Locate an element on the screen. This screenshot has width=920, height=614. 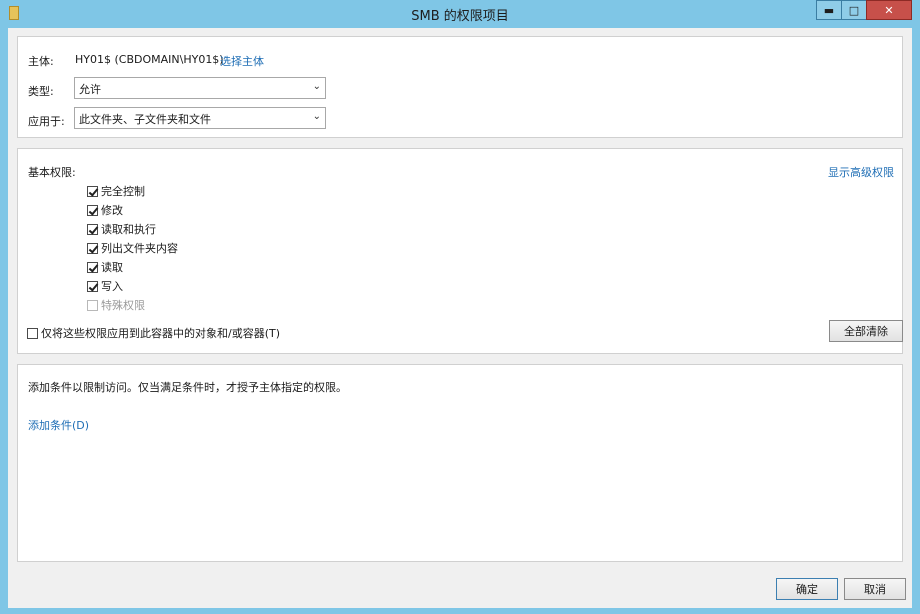
permission-label: 特殊权限 is located at coordinates (123, 305).